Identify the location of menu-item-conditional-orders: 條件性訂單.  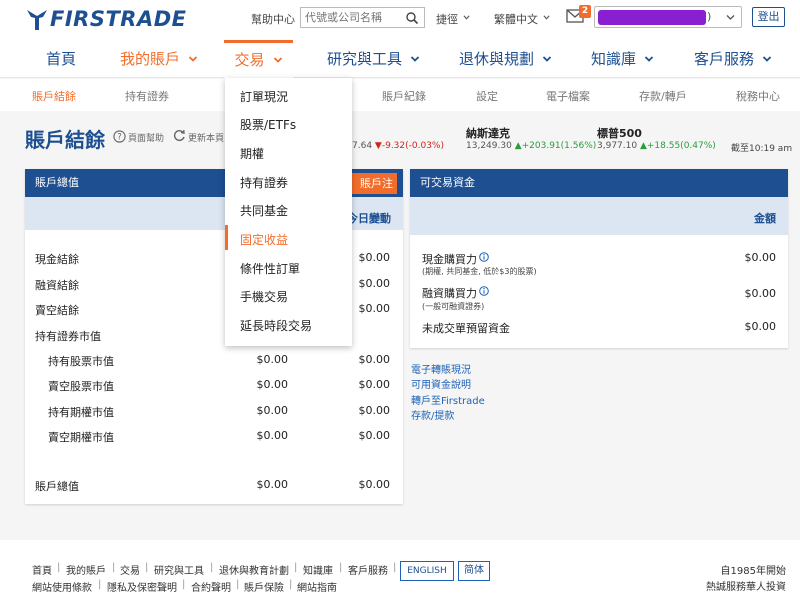
(270, 268).